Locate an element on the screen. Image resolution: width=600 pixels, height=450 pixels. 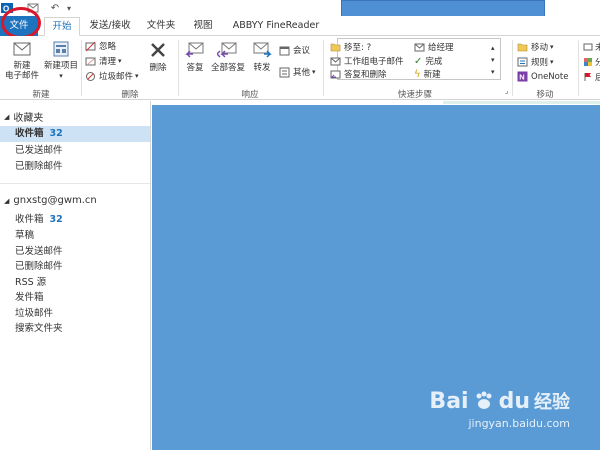
folder-drafts-label: 草稿 is located at coordinates (25, 235).